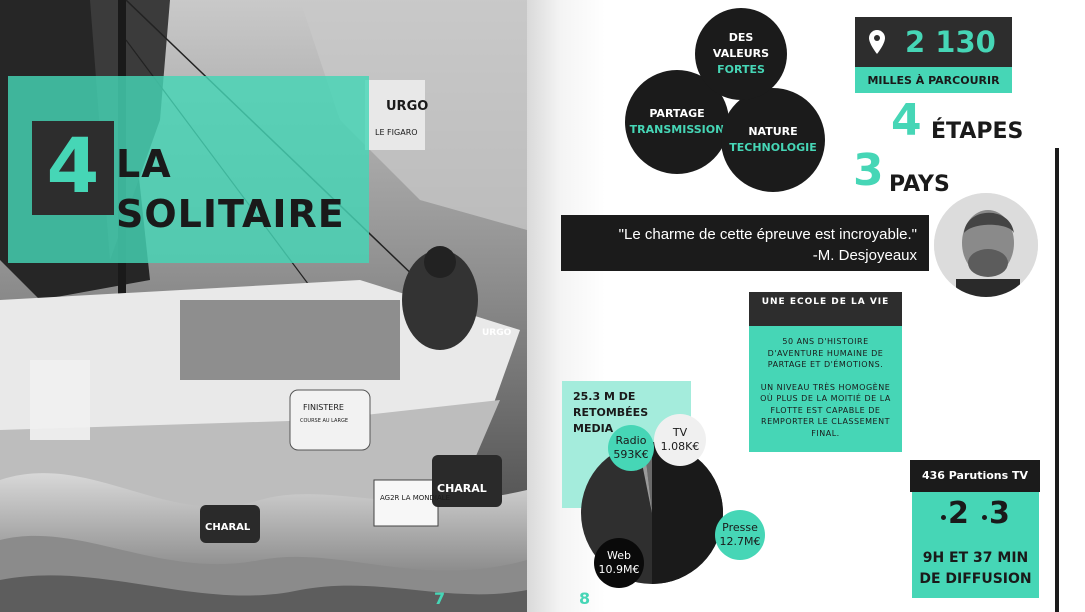 This screenshot has height=612, width=1085. Describe the element at coordinates (773, 147) in the screenshot. I see `nature-line-2: TECHNOLOGIE` at that location.